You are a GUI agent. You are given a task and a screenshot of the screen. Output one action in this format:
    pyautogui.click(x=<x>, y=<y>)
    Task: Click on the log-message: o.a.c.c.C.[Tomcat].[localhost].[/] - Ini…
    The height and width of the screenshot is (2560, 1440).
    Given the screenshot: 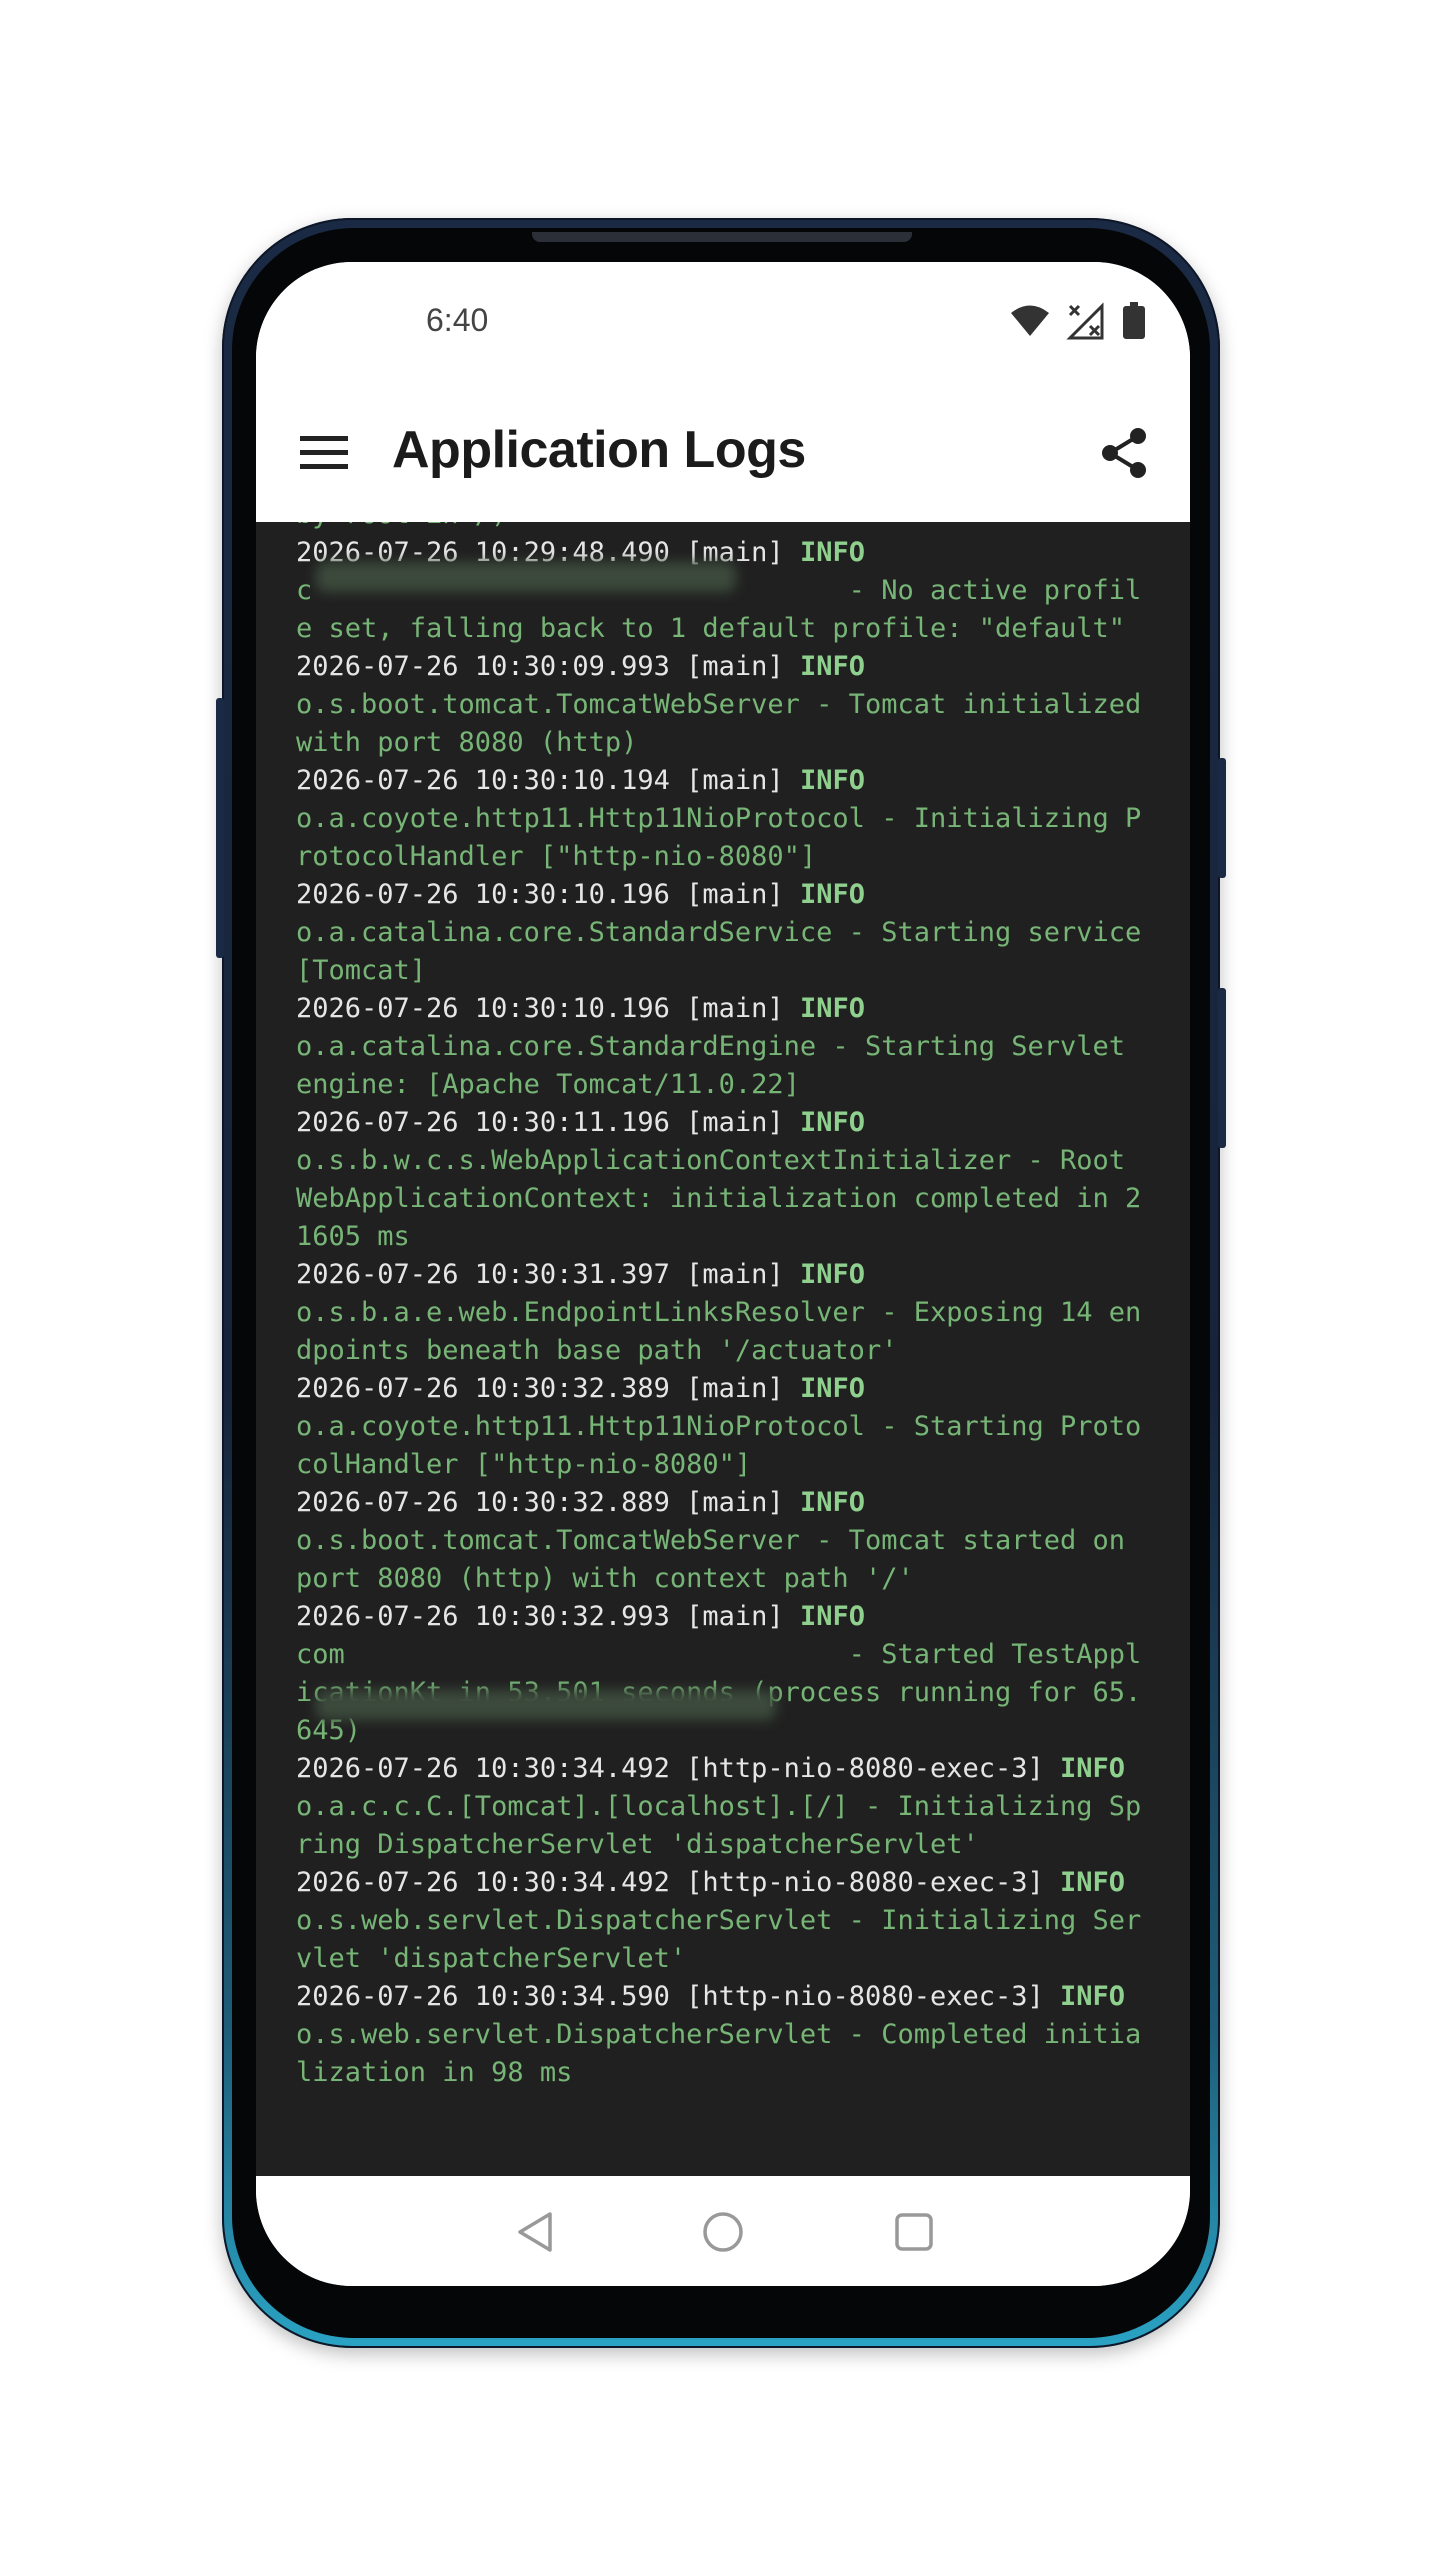 What is the action you would take?
    pyautogui.click(x=719, y=1825)
    